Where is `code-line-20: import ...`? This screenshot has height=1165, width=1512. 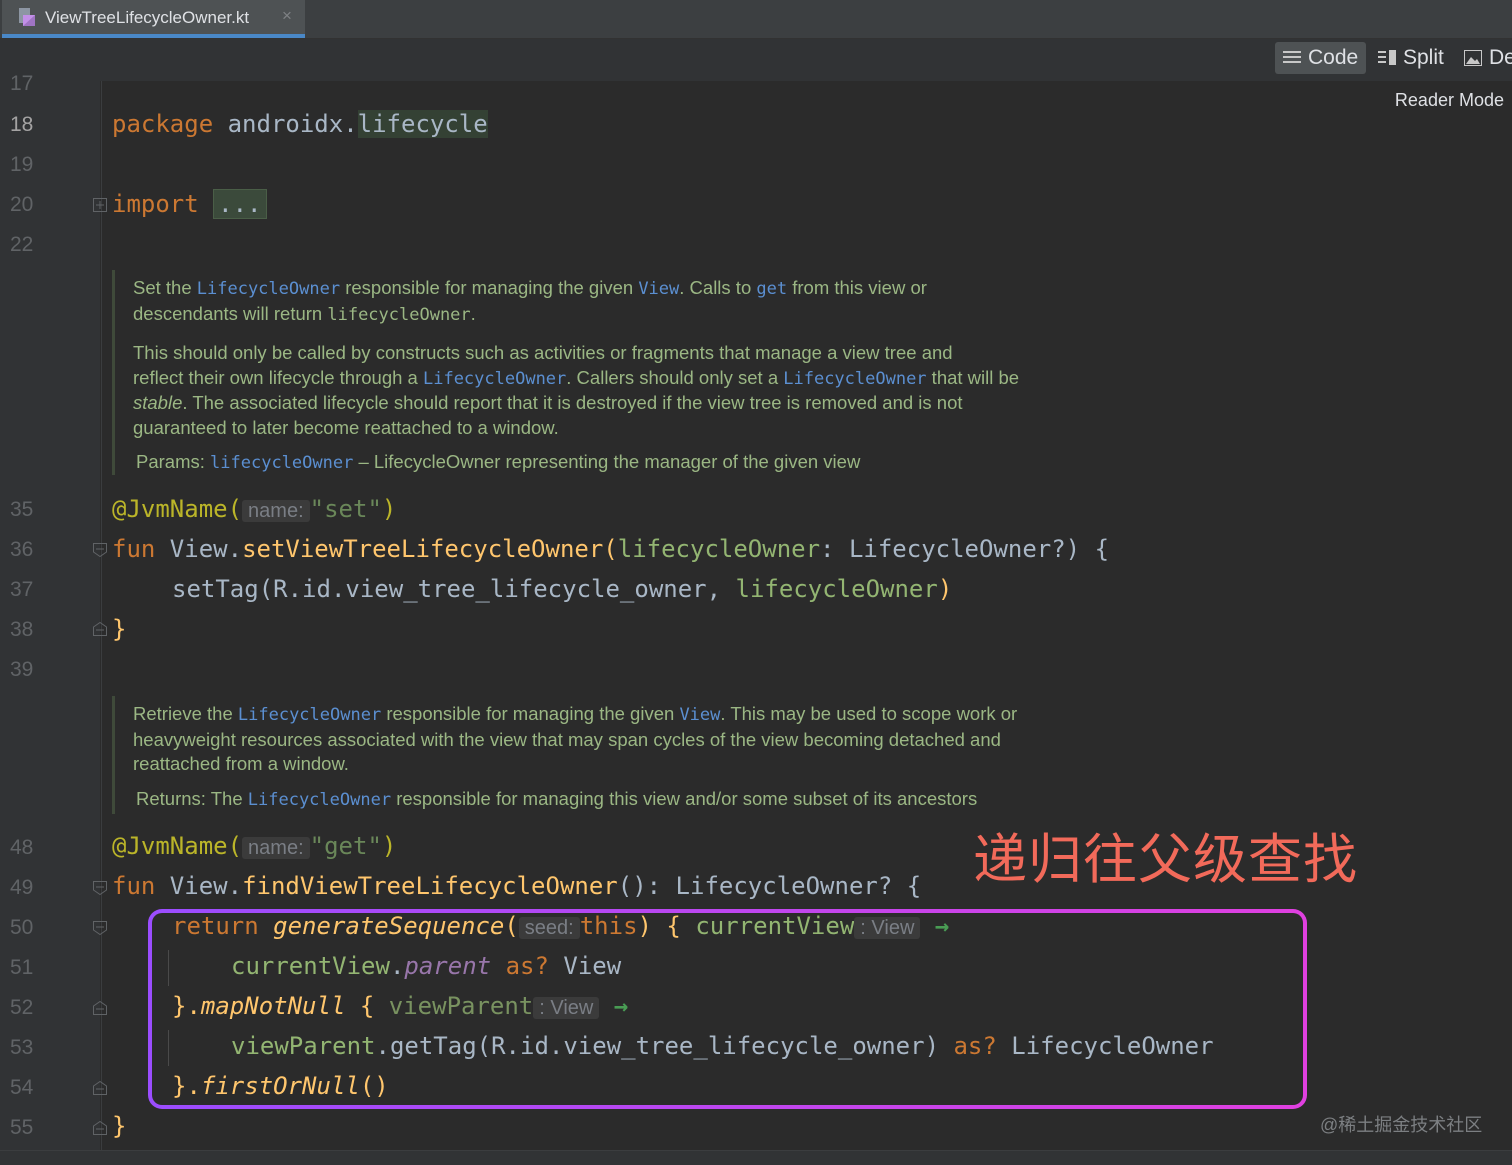
code-line-20: import ... is located at coordinates (189, 204).